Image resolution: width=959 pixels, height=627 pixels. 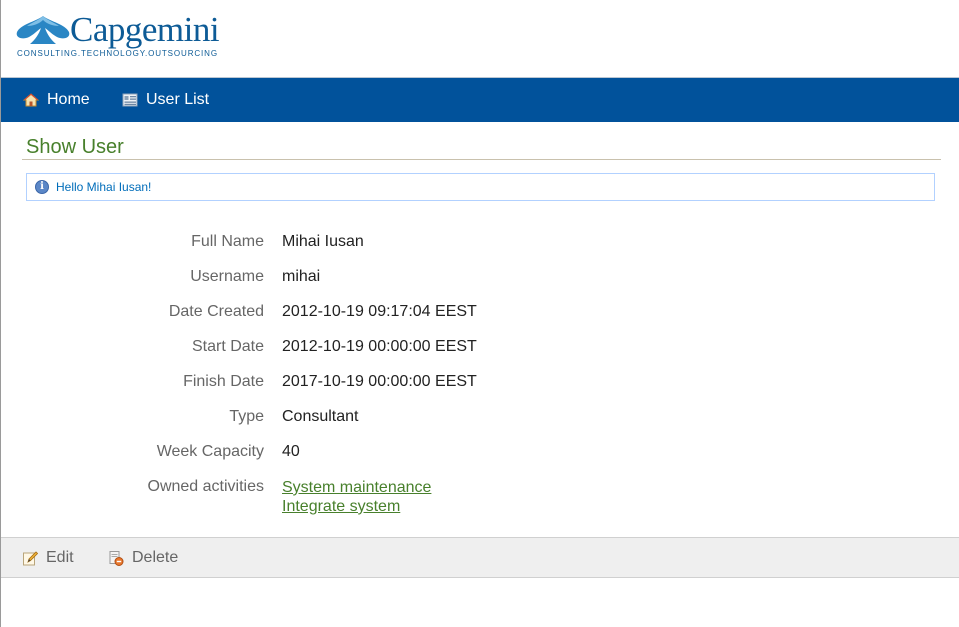 What do you see at coordinates (479, 417) in the screenshot?
I see `property-row: Type Consultant` at bounding box center [479, 417].